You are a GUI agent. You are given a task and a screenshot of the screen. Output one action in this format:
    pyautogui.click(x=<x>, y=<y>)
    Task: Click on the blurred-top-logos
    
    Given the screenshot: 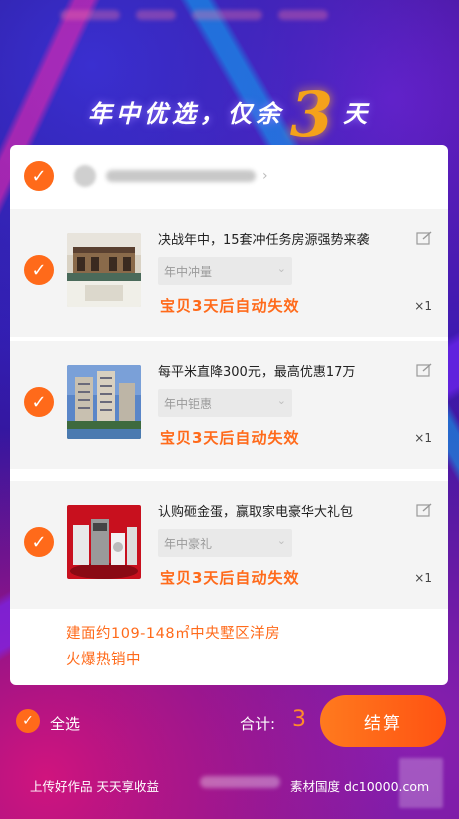 What is the action you would take?
    pyautogui.click(x=230, y=19)
    